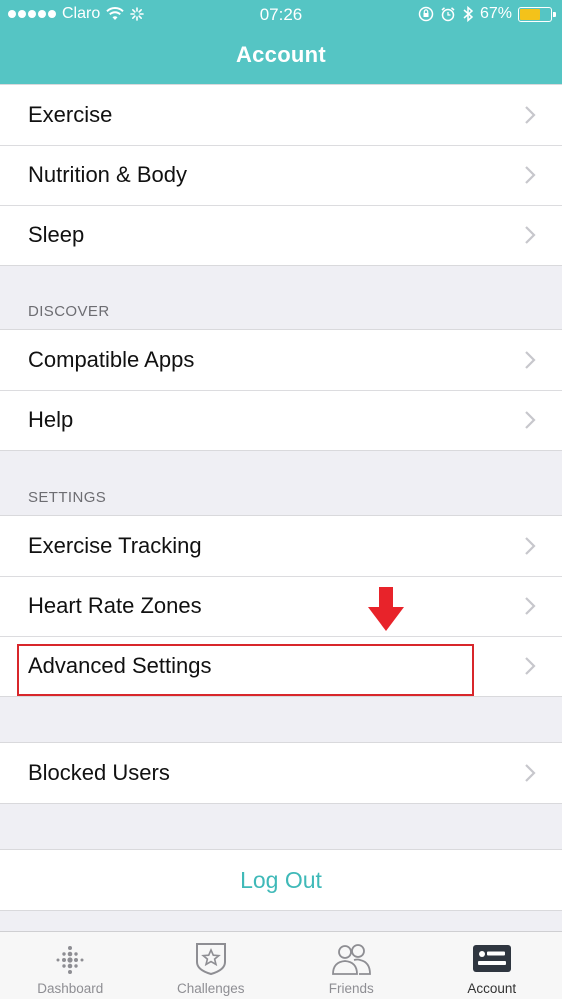 The width and height of the screenshot is (562, 999). What do you see at coordinates (281, 235) in the screenshot?
I see `list-item-sleep: Sleep` at bounding box center [281, 235].